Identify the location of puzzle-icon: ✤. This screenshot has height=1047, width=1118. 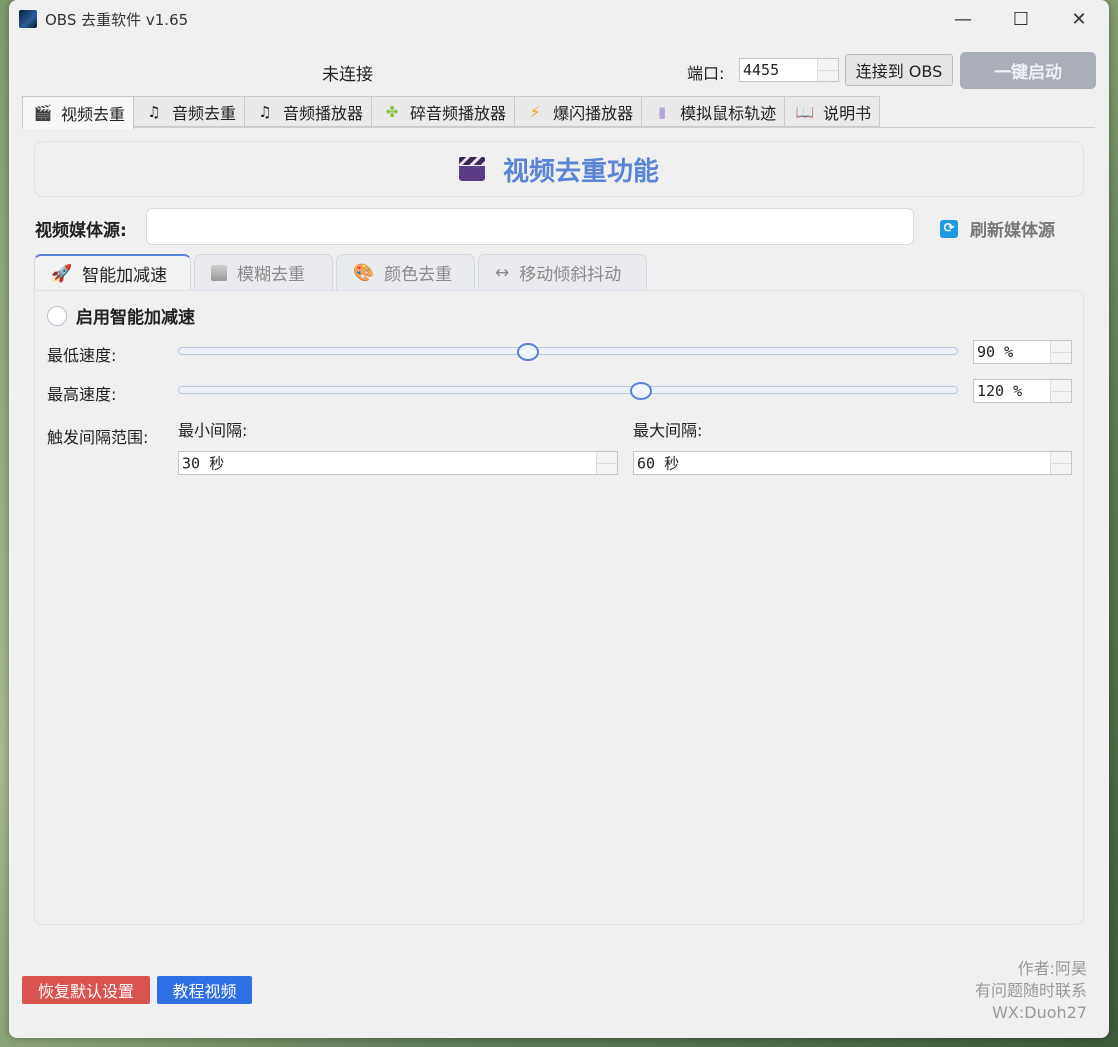
(392, 111).